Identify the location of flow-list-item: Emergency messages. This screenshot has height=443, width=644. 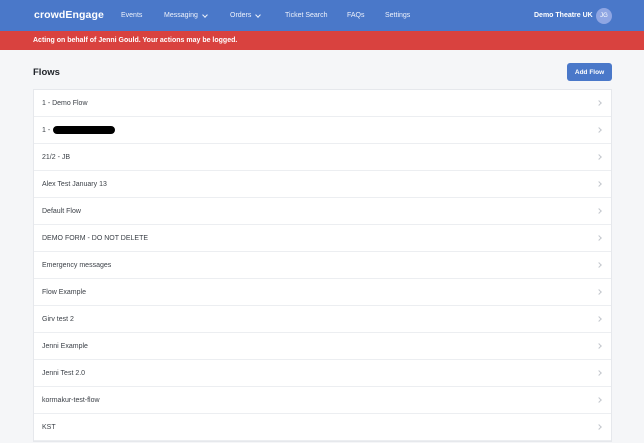
(322, 265).